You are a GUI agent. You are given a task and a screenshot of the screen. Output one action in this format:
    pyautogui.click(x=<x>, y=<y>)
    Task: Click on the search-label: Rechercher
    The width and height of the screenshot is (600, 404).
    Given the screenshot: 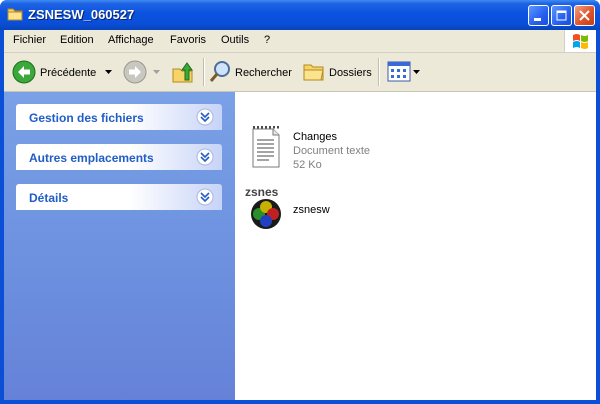 What is the action you would take?
    pyautogui.click(x=263, y=73)
    